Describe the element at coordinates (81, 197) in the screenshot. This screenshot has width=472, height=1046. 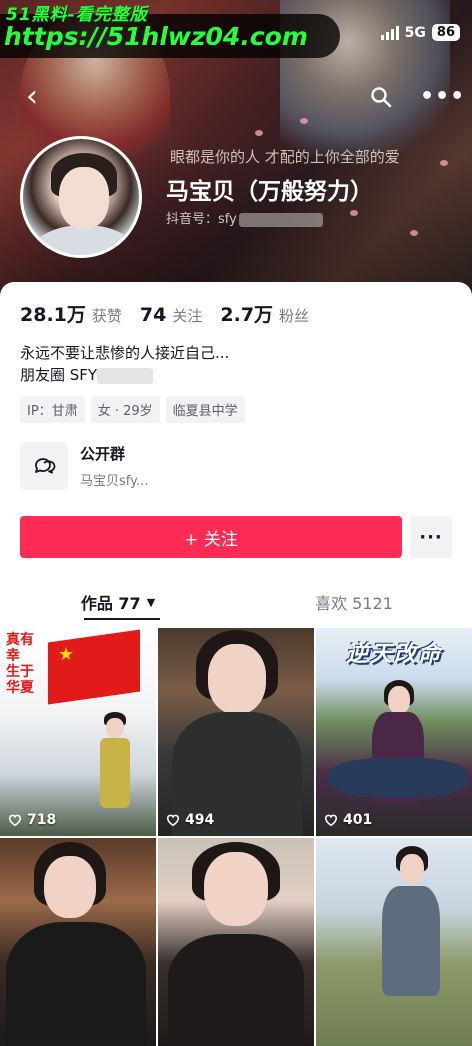
I see `avatar` at that location.